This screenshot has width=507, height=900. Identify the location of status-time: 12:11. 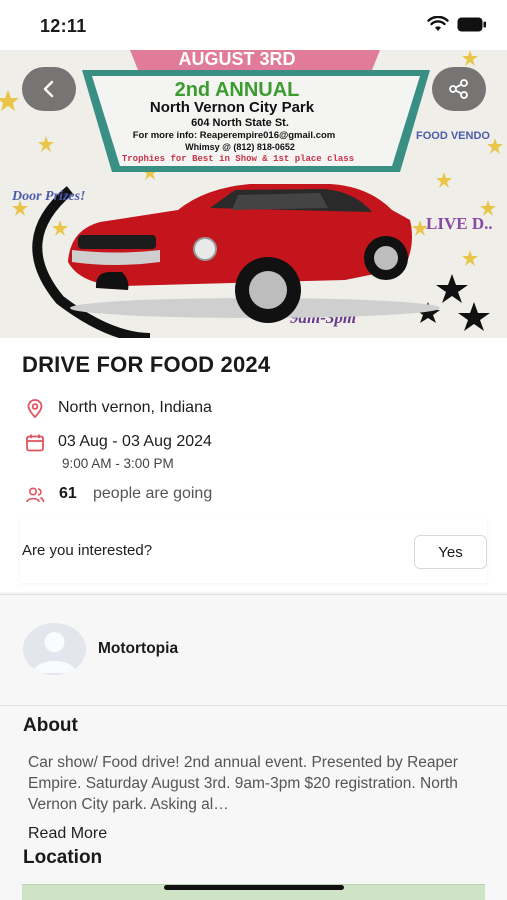
(63, 26).